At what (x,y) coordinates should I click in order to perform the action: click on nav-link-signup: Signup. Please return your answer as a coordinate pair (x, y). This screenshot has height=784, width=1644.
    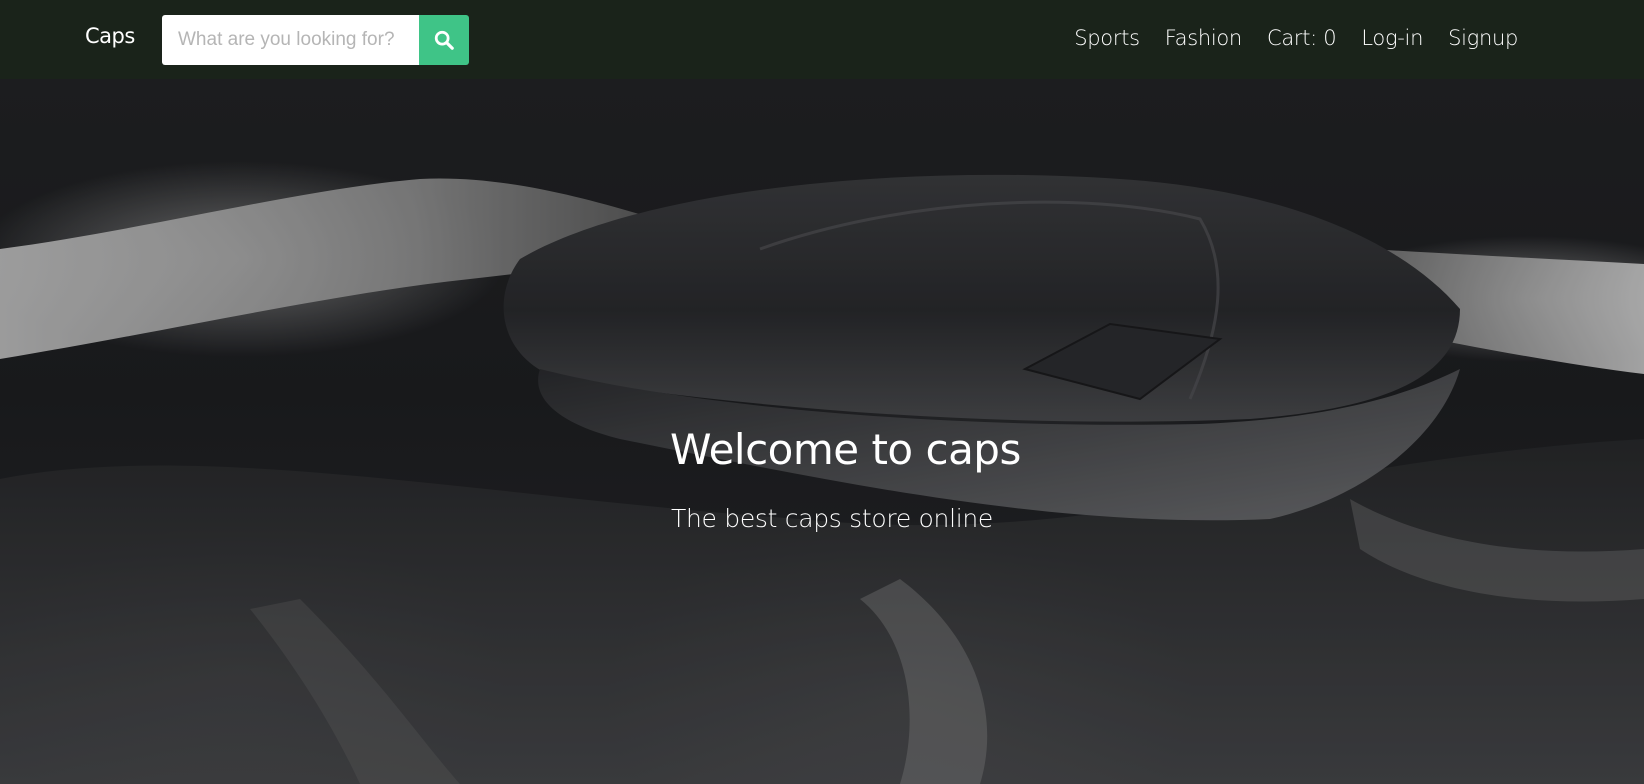
    Looking at the image, I should click on (1483, 38).